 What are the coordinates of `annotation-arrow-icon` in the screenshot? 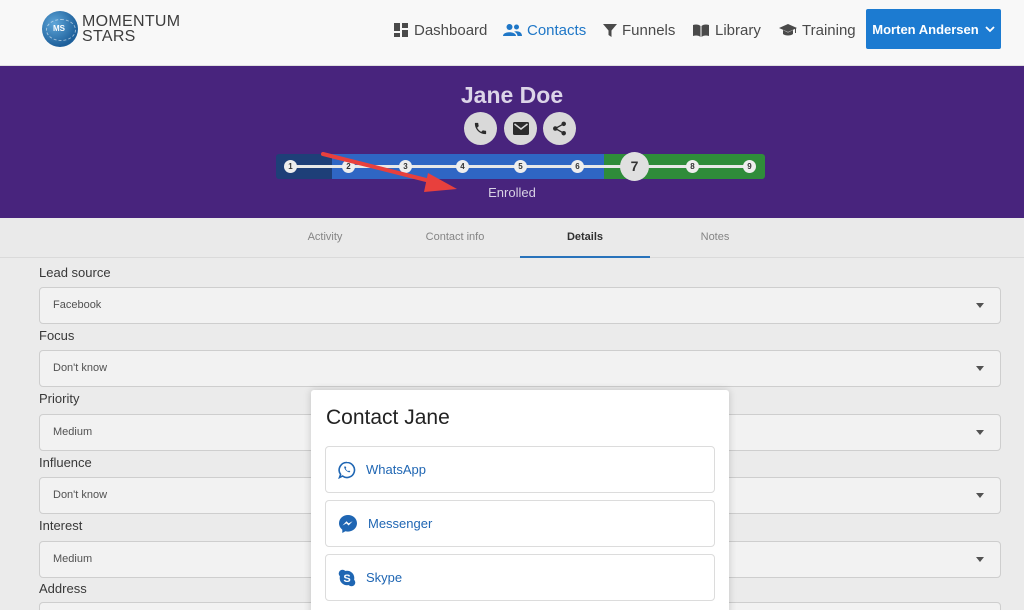 It's located at (389, 172).